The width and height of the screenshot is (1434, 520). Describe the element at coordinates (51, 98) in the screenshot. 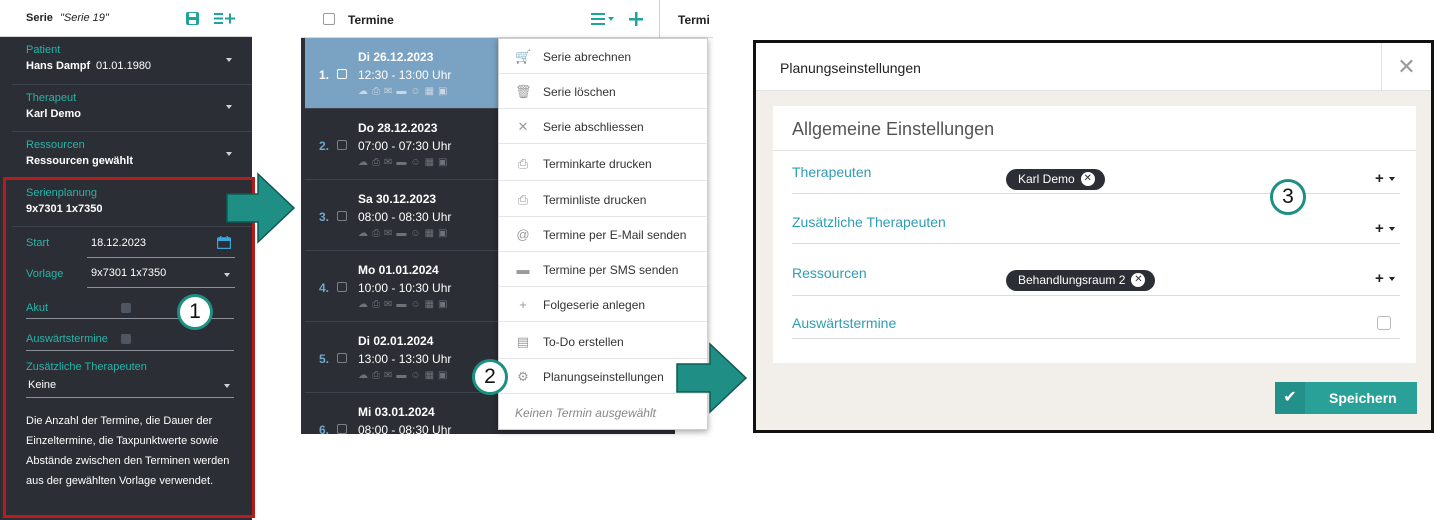

I see `therapeut-label: Therapeut` at that location.